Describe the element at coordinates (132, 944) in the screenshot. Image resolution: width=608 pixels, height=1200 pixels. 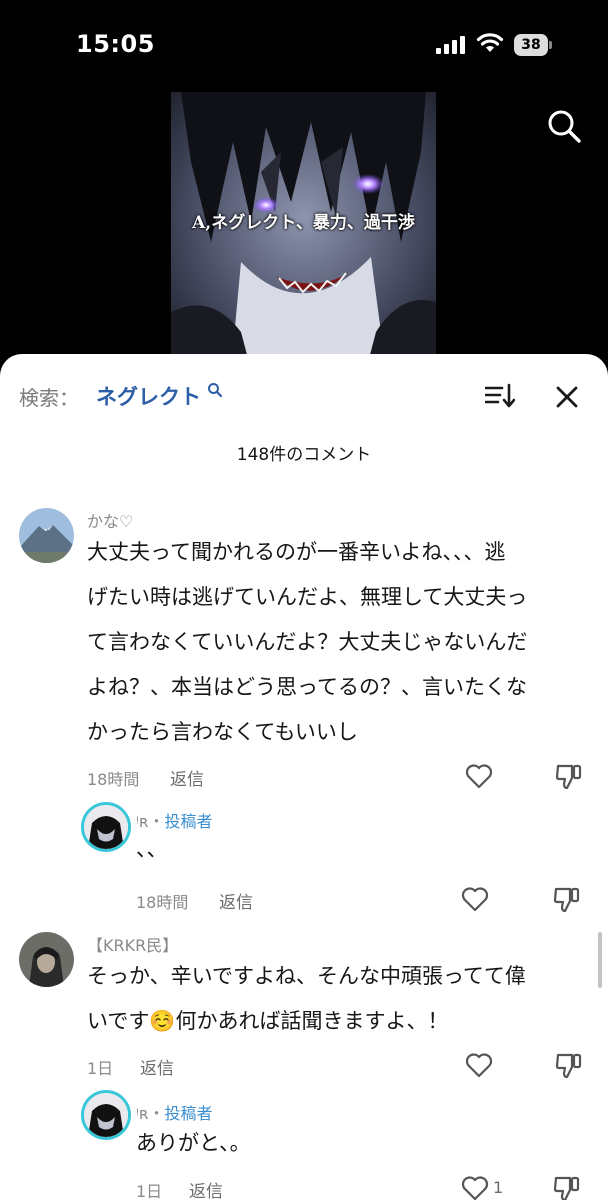
I see `comment-username: 【KRKR民】` at that location.